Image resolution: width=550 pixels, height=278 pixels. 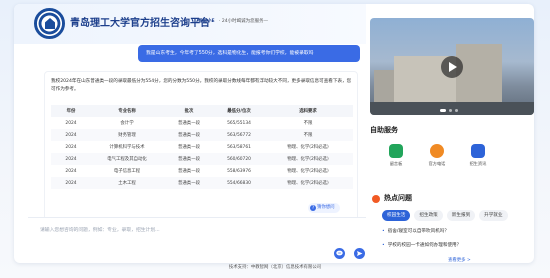 What do you see at coordinates (244, 21) in the screenshot?
I see `header-slogan: · 24小时竭诚为您服务—` at bounding box center [244, 21].